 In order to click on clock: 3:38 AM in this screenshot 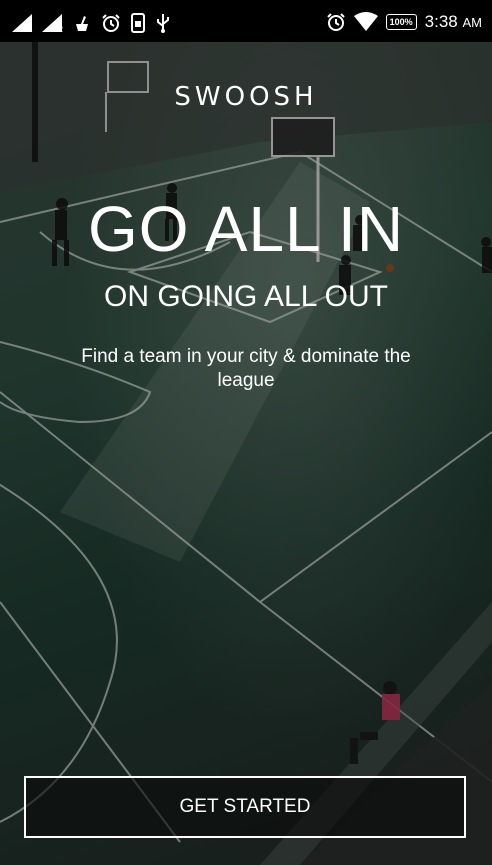, I will do `click(453, 22)`.